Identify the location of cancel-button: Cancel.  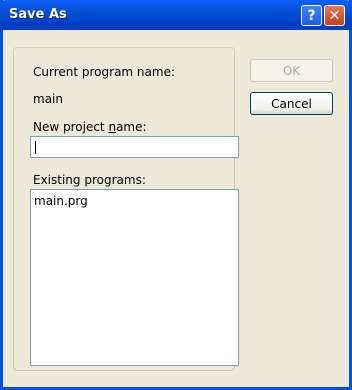
(291, 103).